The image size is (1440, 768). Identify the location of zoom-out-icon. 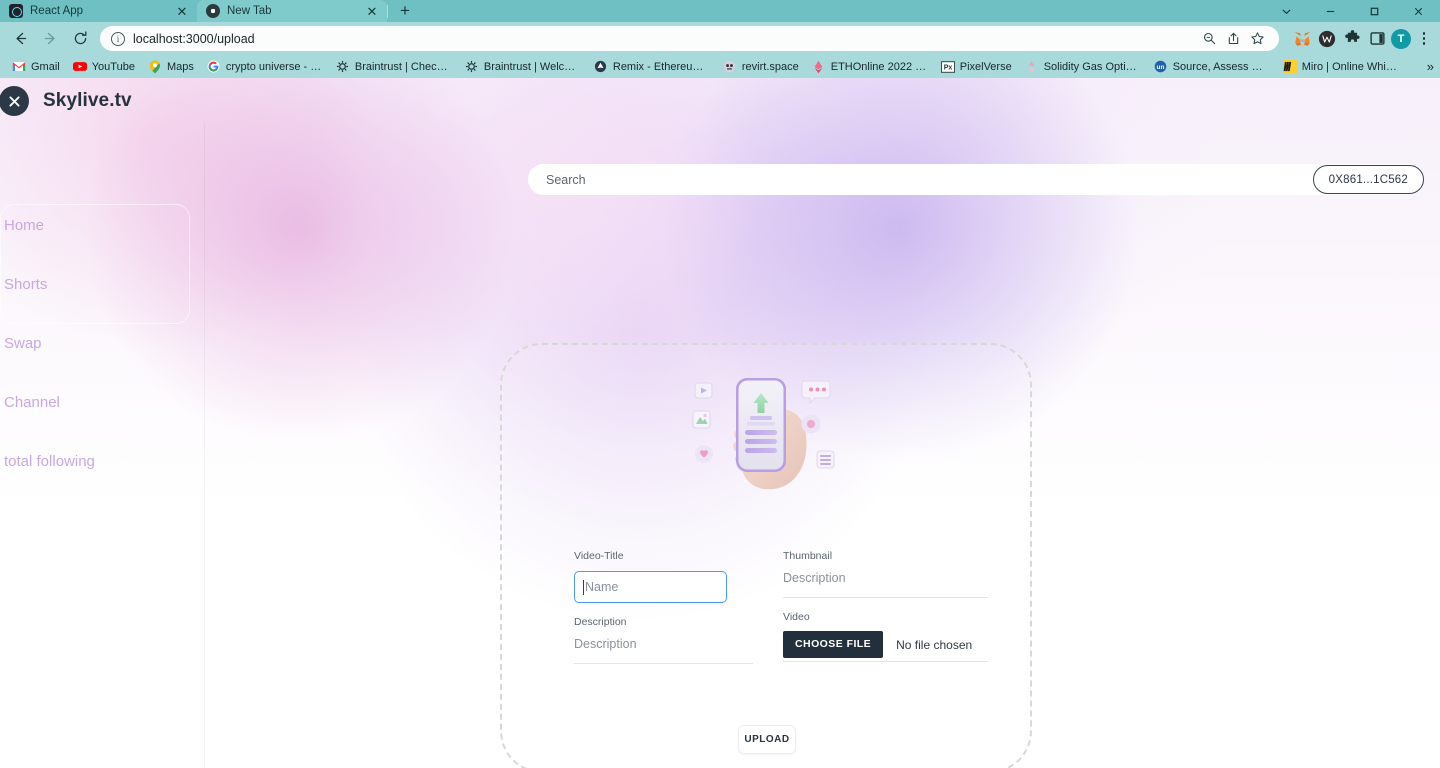
(1209, 39).